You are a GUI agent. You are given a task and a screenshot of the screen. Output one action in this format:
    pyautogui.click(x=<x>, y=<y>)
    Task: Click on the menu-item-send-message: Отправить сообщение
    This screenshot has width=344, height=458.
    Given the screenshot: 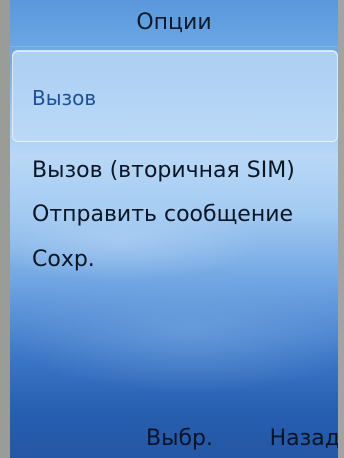 What is the action you would take?
    pyautogui.click(x=162, y=214)
    